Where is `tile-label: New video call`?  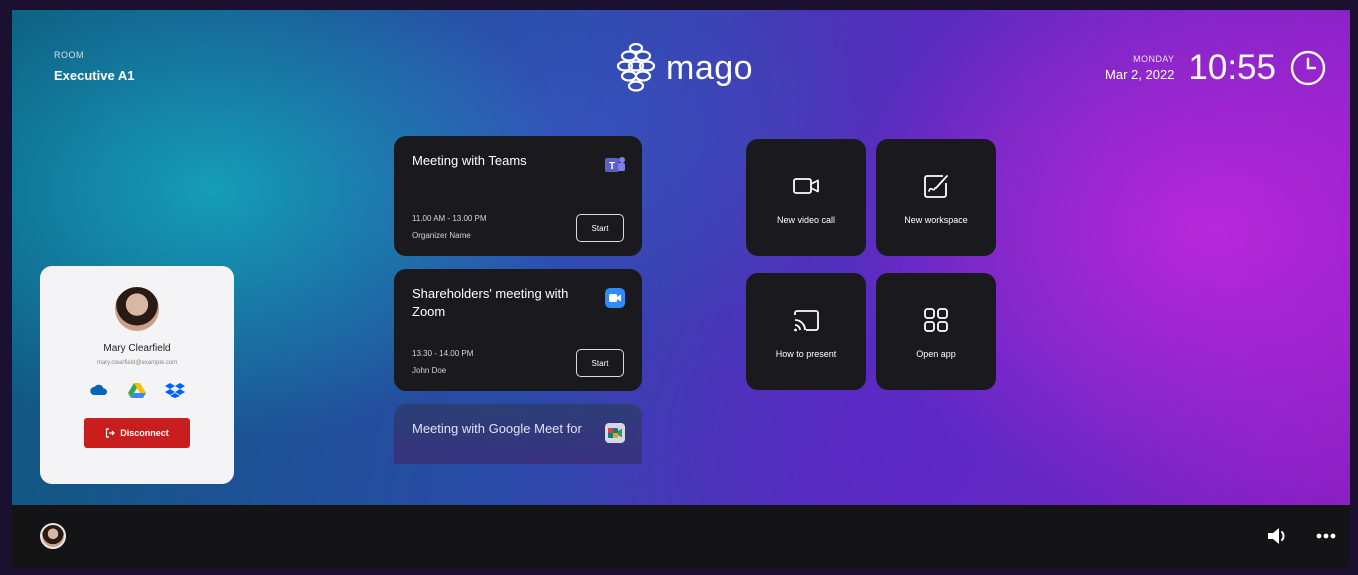 tile-label: New video call is located at coordinates (806, 219).